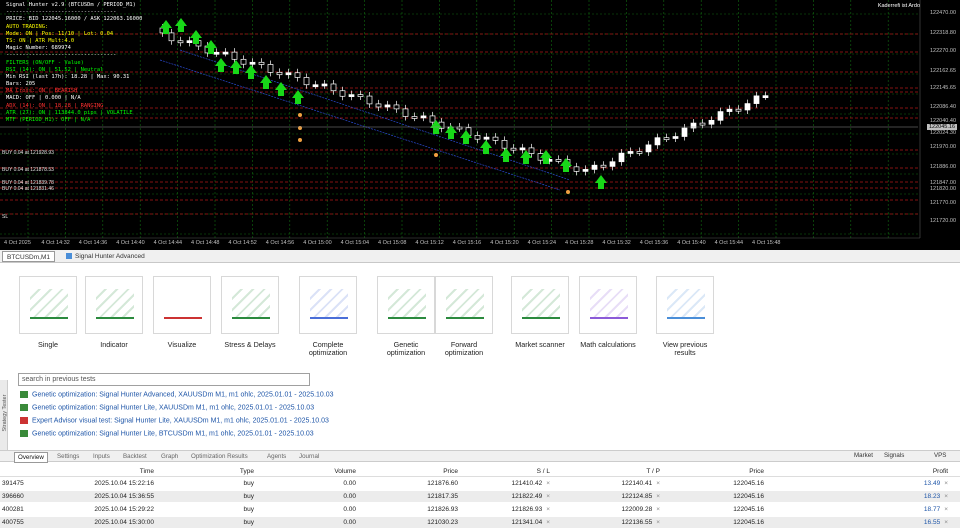 The height and width of the screenshot is (530, 960). I want to click on tool-complete-optimization: Complete optimization, so click(328, 316).